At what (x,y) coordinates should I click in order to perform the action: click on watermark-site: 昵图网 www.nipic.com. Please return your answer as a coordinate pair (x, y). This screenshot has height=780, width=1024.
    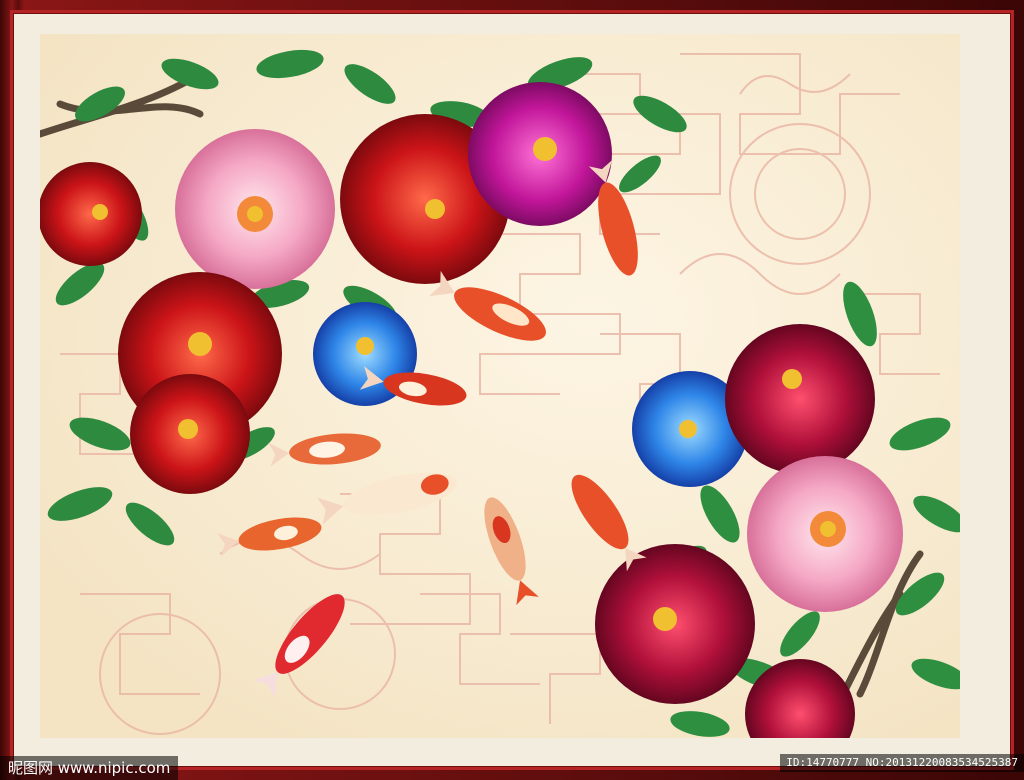
    Looking at the image, I should click on (89, 768).